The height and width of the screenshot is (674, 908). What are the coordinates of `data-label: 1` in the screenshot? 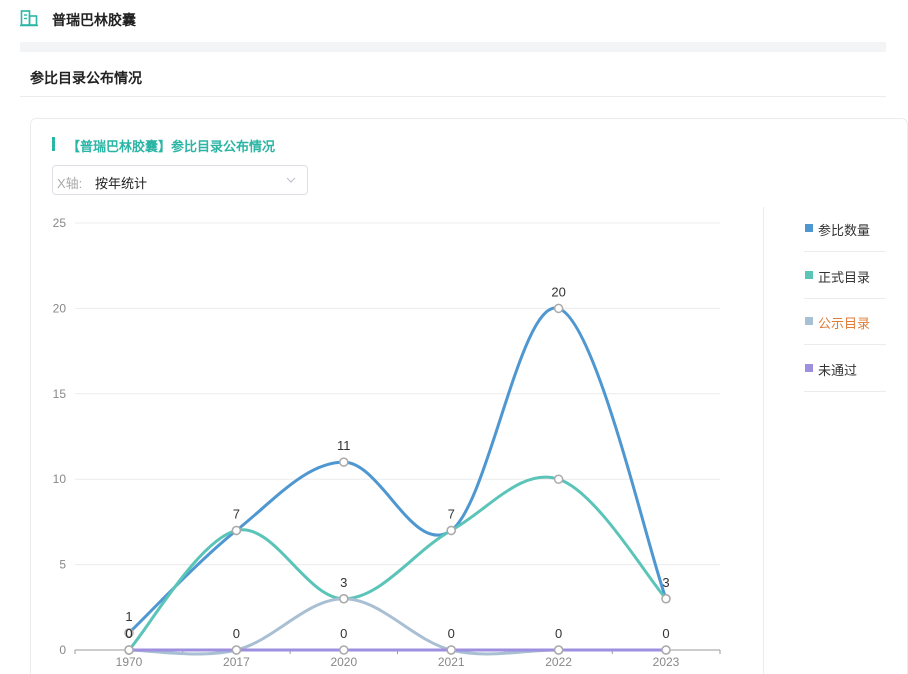 It's located at (128, 616).